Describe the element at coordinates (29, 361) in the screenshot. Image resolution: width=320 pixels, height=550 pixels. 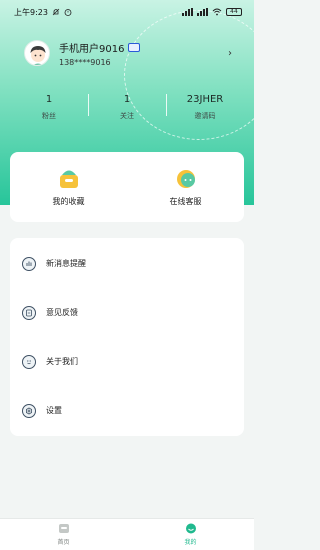
I see `about-icon` at that location.